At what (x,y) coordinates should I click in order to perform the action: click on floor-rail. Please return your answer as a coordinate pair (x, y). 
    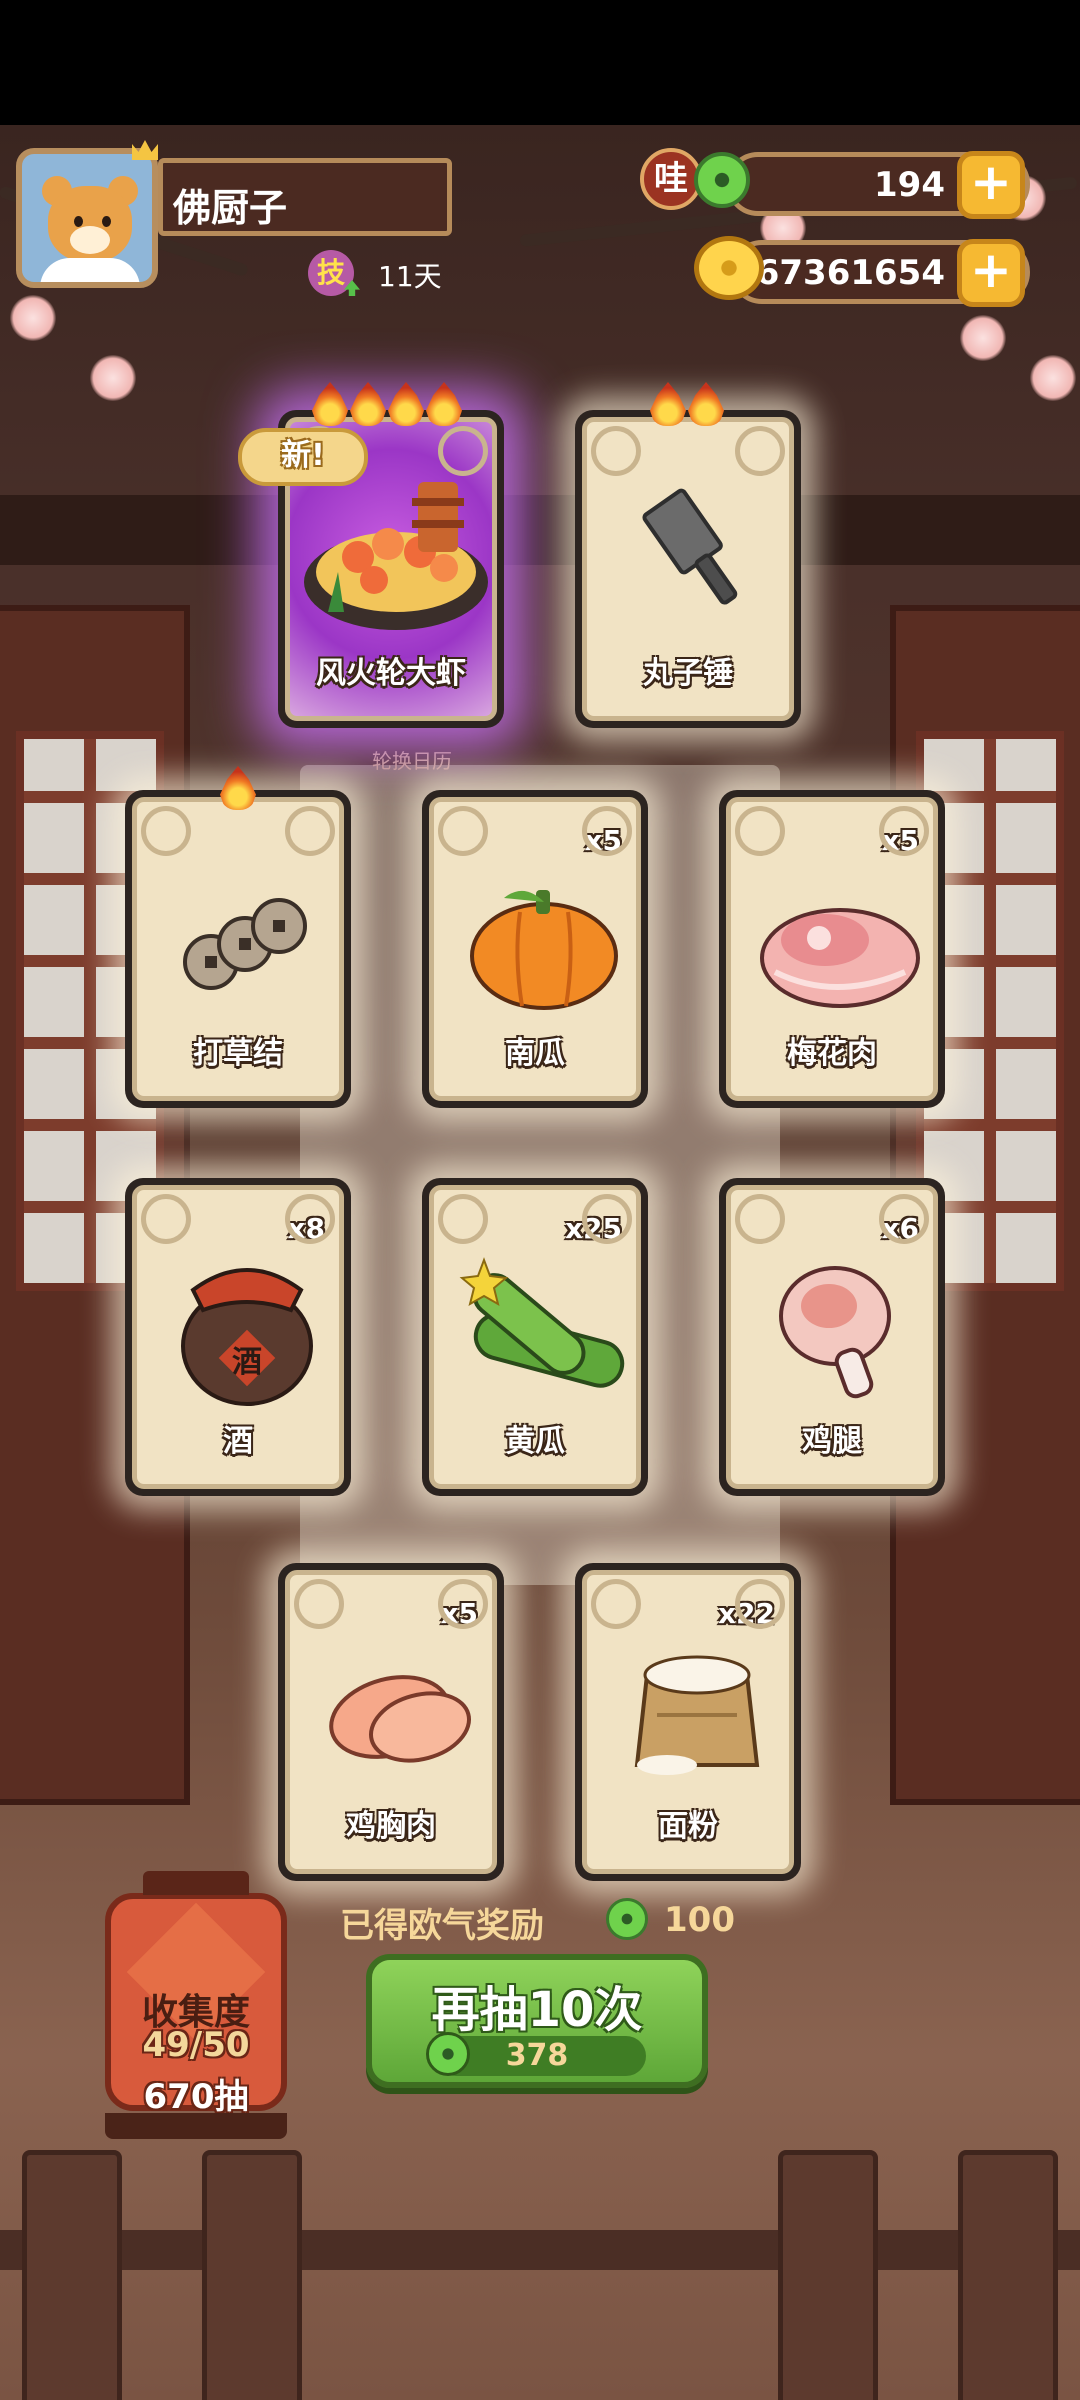
    Looking at the image, I should click on (540, 2250).